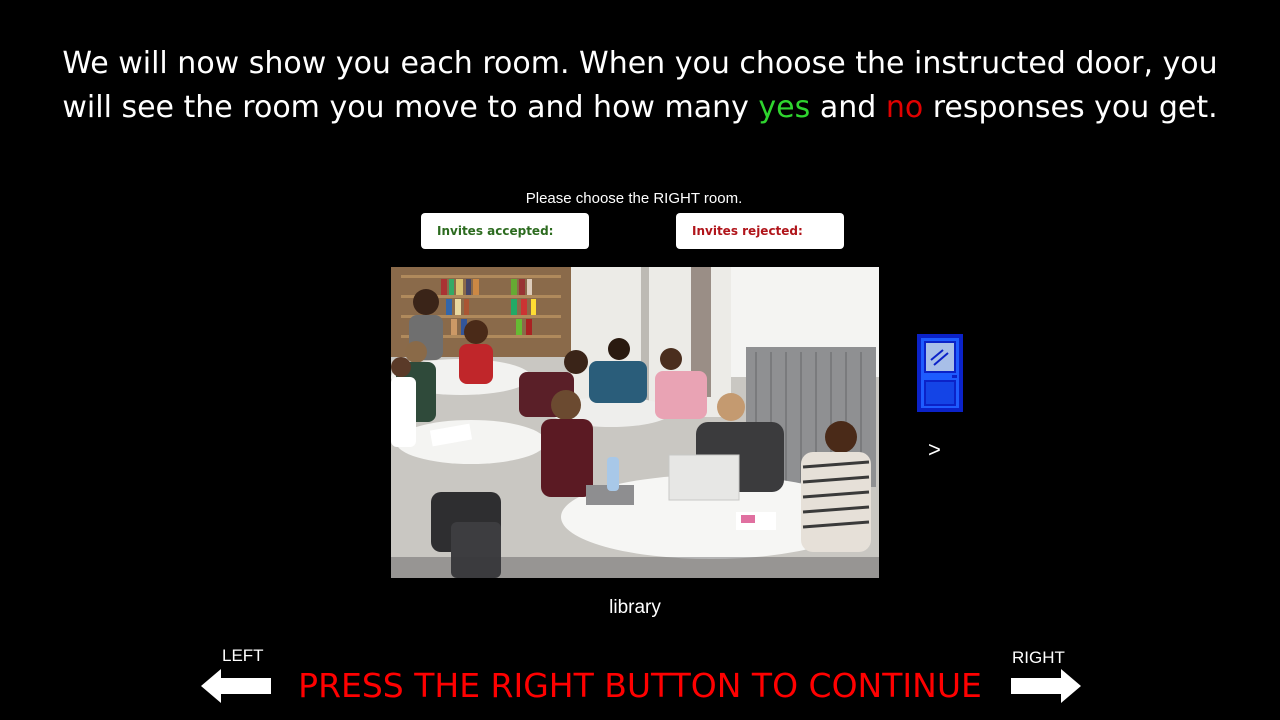 The width and height of the screenshot is (1280, 720). I want to click on left-label: LEFT, so click(243, 655).